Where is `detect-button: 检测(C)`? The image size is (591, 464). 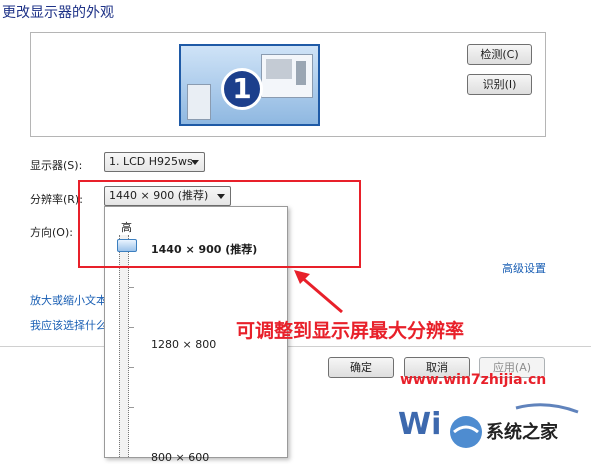 detect-button: 检测(C) is located at coordinates (499, 54).